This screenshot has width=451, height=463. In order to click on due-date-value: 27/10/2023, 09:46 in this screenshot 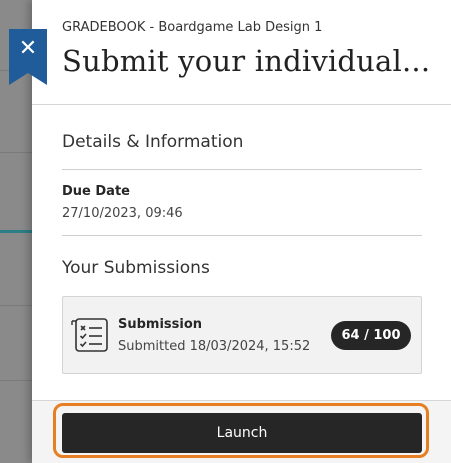, I will do `click(122, 213)`.